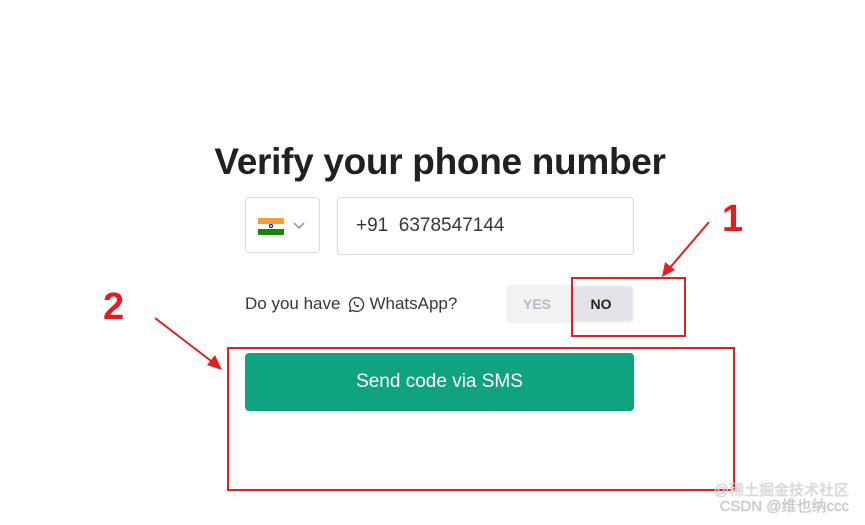  I want to click on whatsapp-toggle: YES NO, so click(570, 304).